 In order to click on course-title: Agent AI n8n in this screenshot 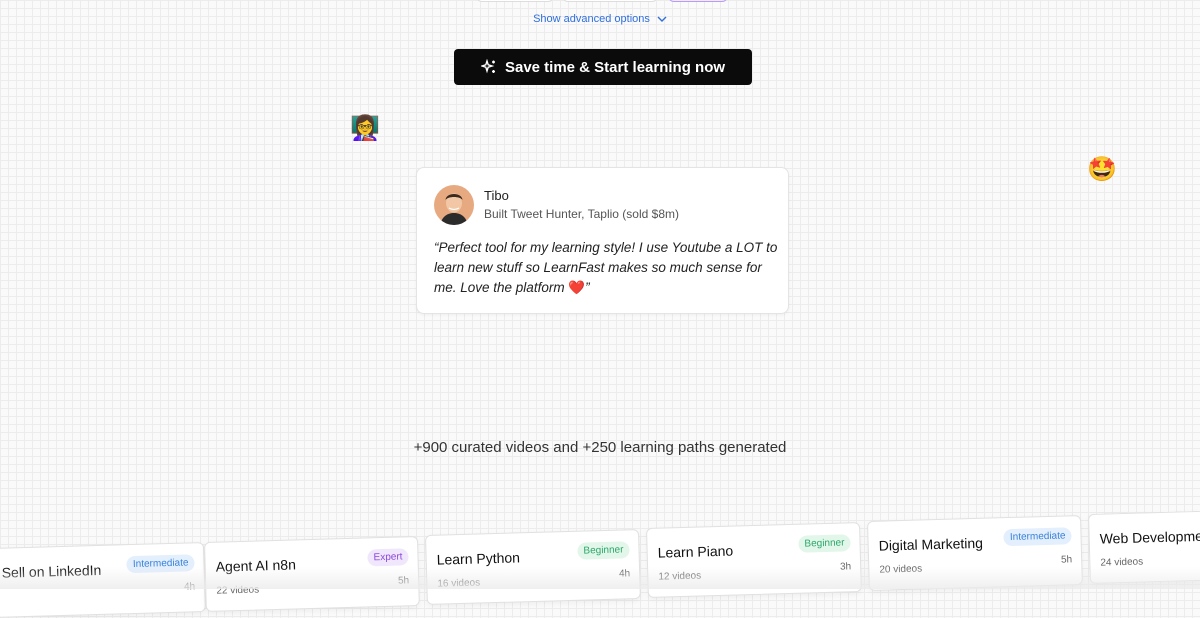, I will do `click(256, 565)`.